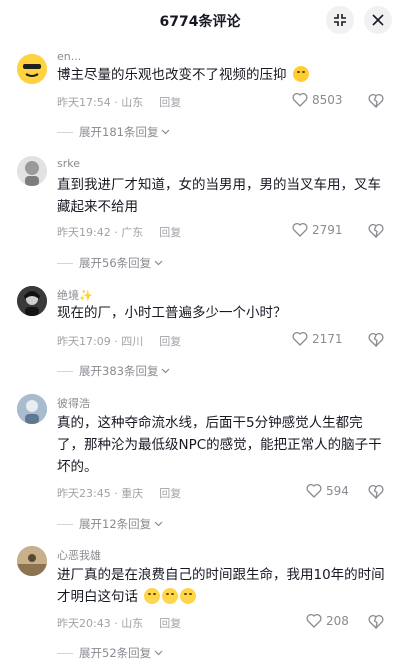 This screenshot has width=400, height=672. I want to click on expand-replies-label: 展开181条回复, so click(119, 132).